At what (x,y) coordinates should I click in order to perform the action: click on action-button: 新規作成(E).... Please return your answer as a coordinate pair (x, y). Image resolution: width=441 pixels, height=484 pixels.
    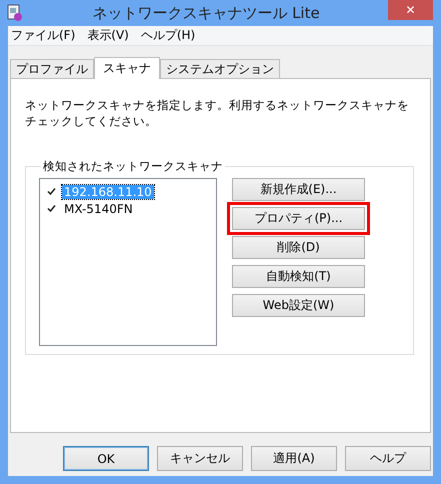
    Looking at the image, I should click on (298, 189).